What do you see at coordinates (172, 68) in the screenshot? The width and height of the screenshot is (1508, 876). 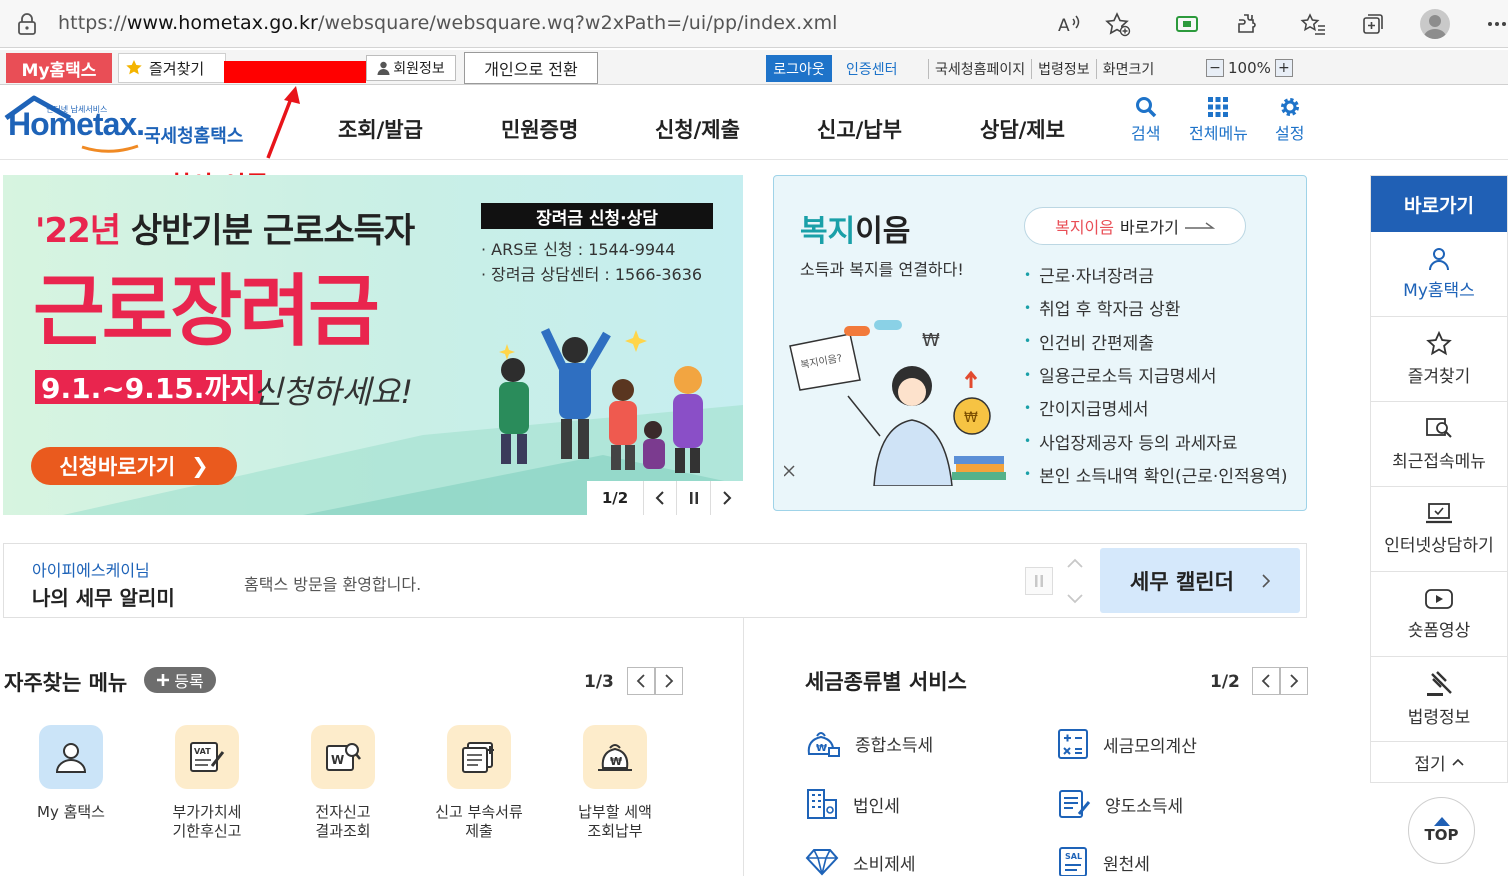 I see `favorites-button: 즐겨찾기` at bounding box center [172, 68].